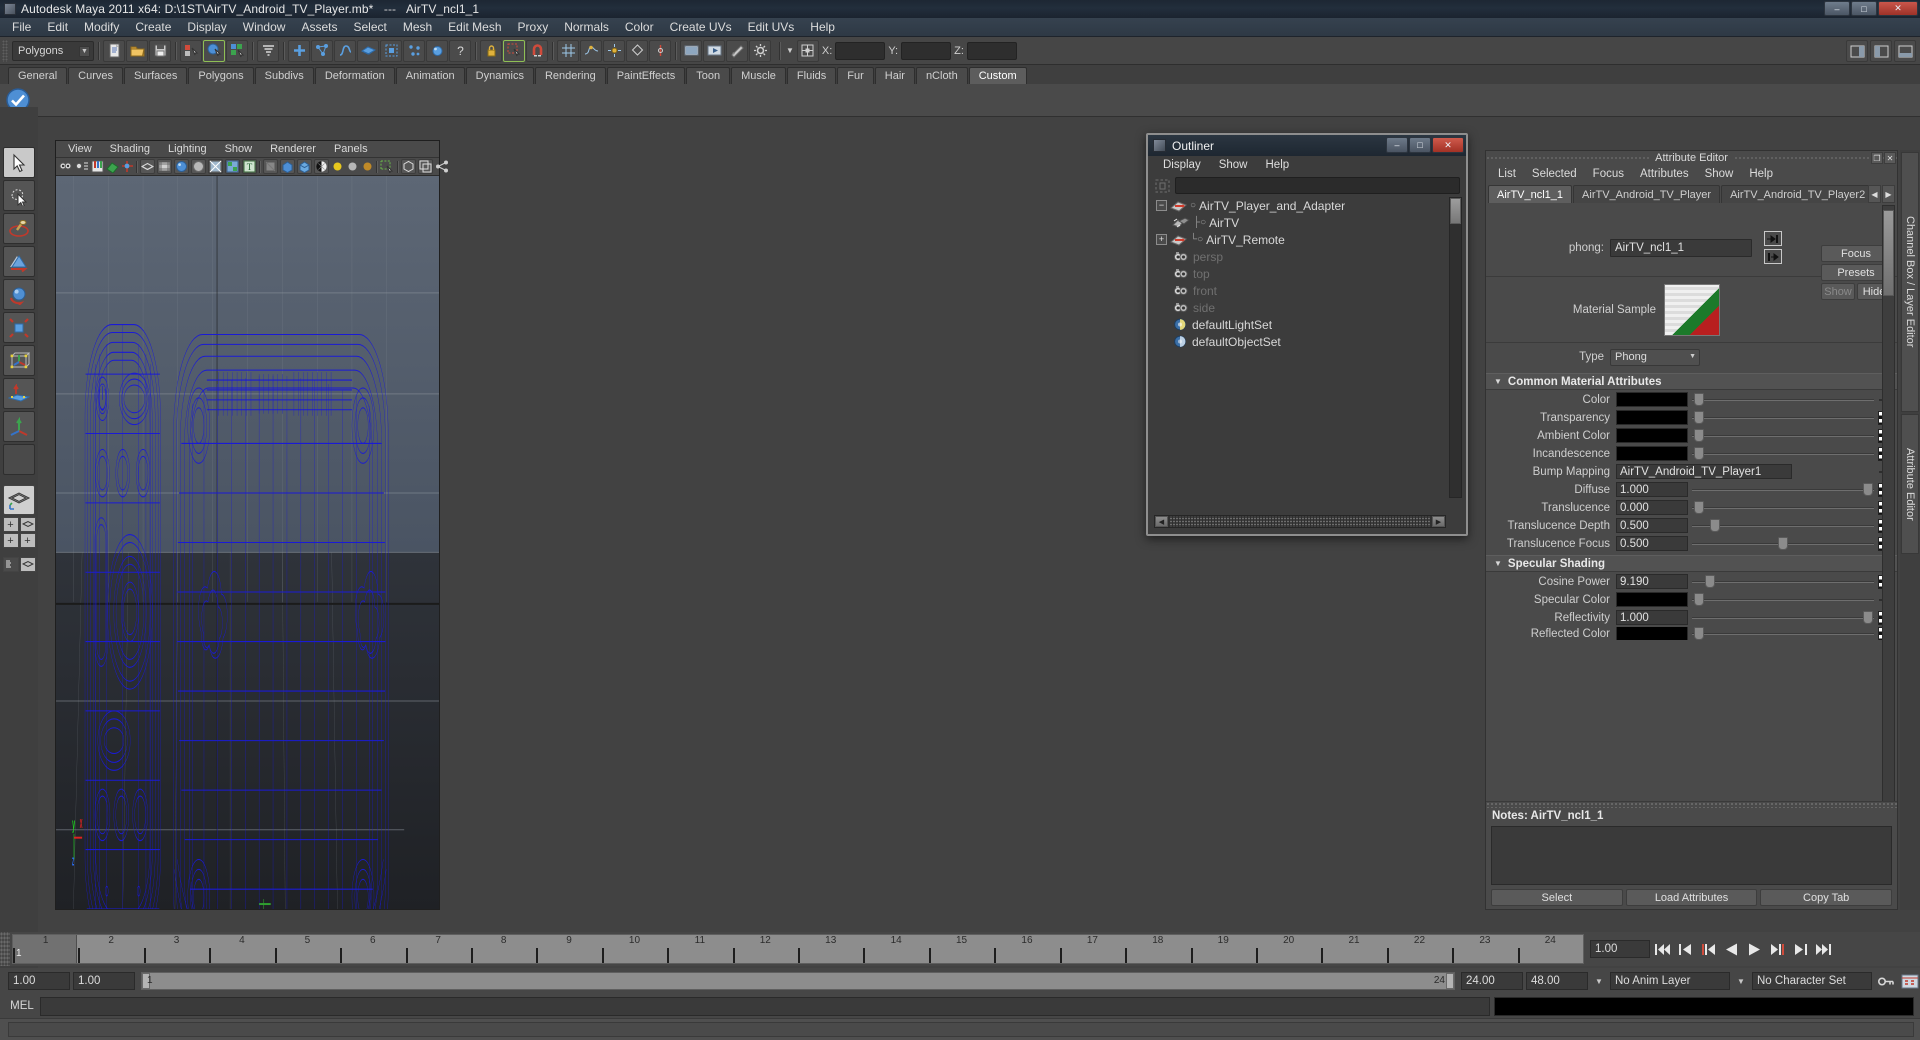 The height and width of the screenshot is (1040, 1920). I want to click on smooth-shade-all-icon, so click(164, 166).